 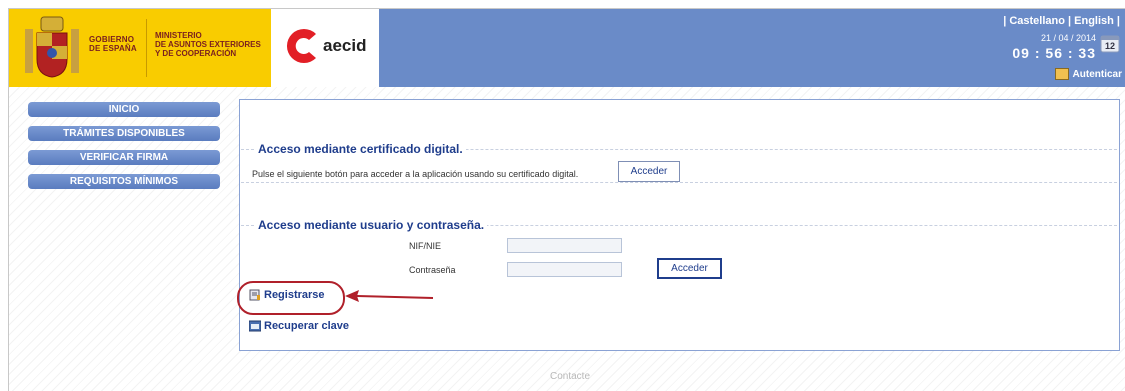 What do you see at coordinates (124, 133) in the screenshot?
I see `menu-tramites-disponibles: TRÁMITES DISPONIBLES` at bounding box center [124, 133].